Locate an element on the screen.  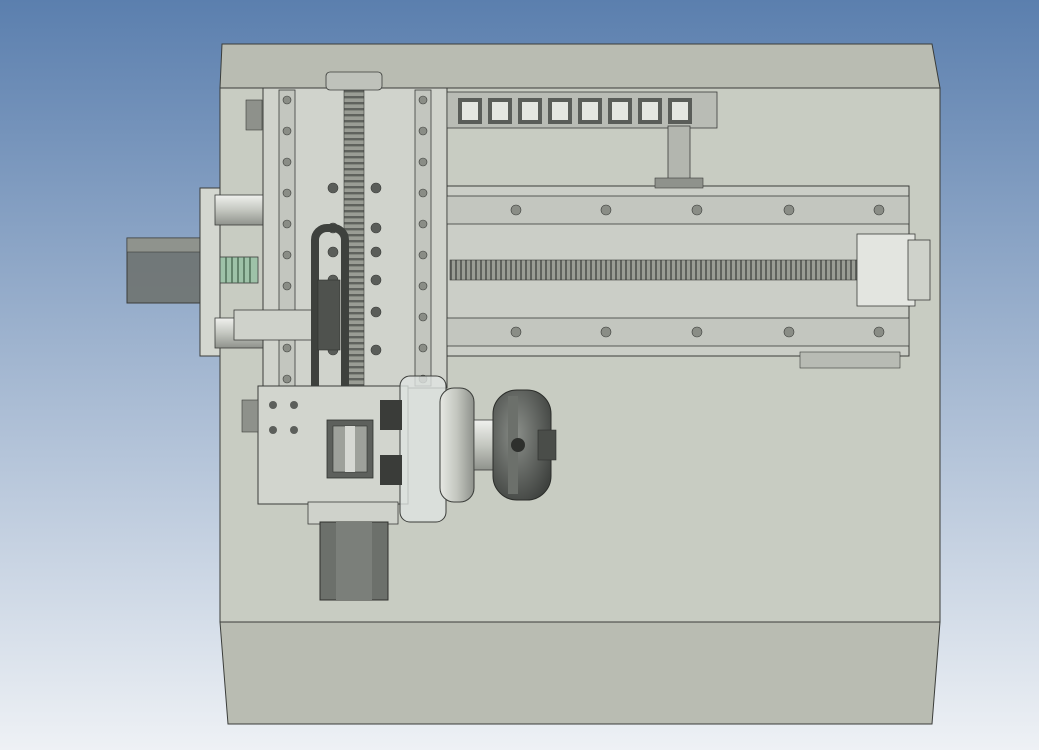
x-axis-gantry is located at coordinates (688, 277).